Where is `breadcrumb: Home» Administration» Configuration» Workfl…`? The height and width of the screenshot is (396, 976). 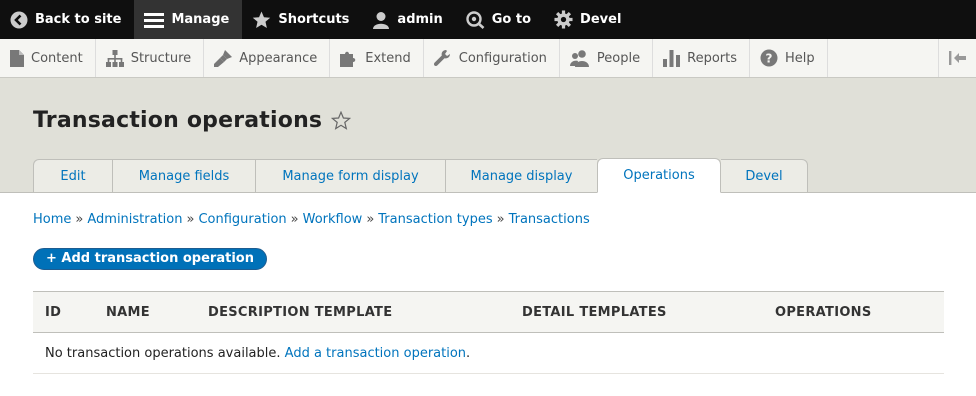
breadcrumb: Home» Administration» Configuration» Workfl… is located at coordinates (488, 219).